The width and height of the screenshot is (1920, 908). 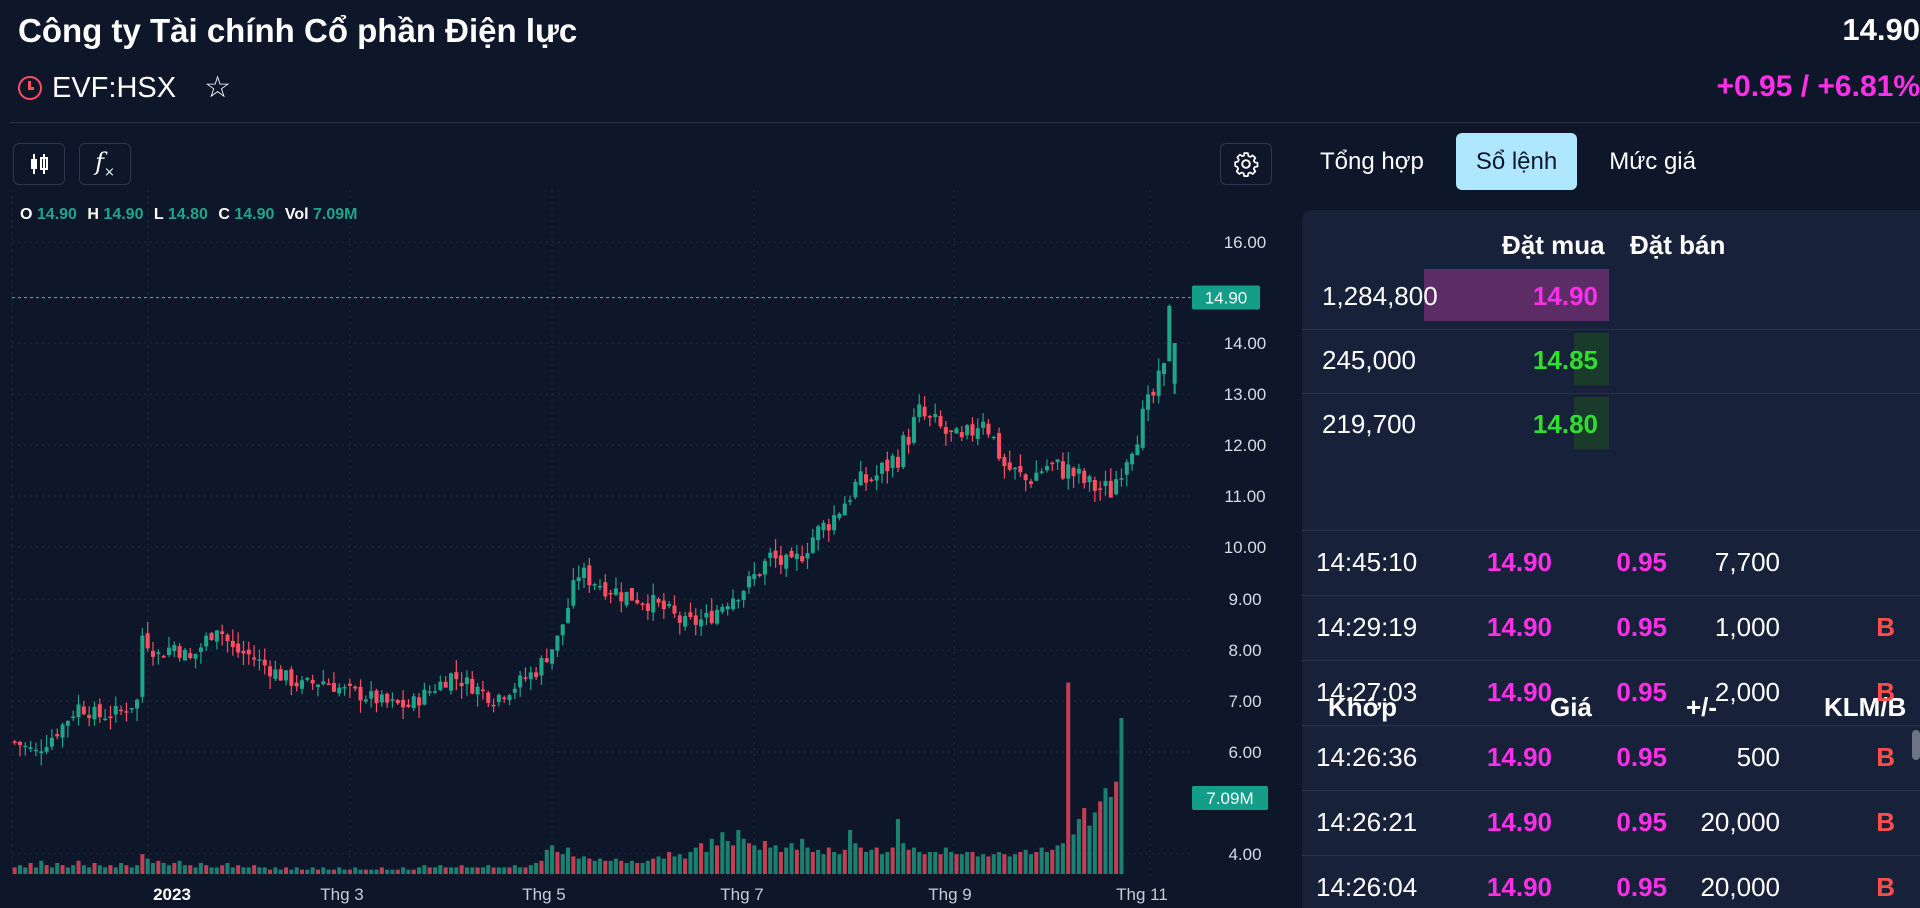 I want to click on trade-row: 14:26:36 14.90 0.95 500 B, so click(x=1611, y=757).